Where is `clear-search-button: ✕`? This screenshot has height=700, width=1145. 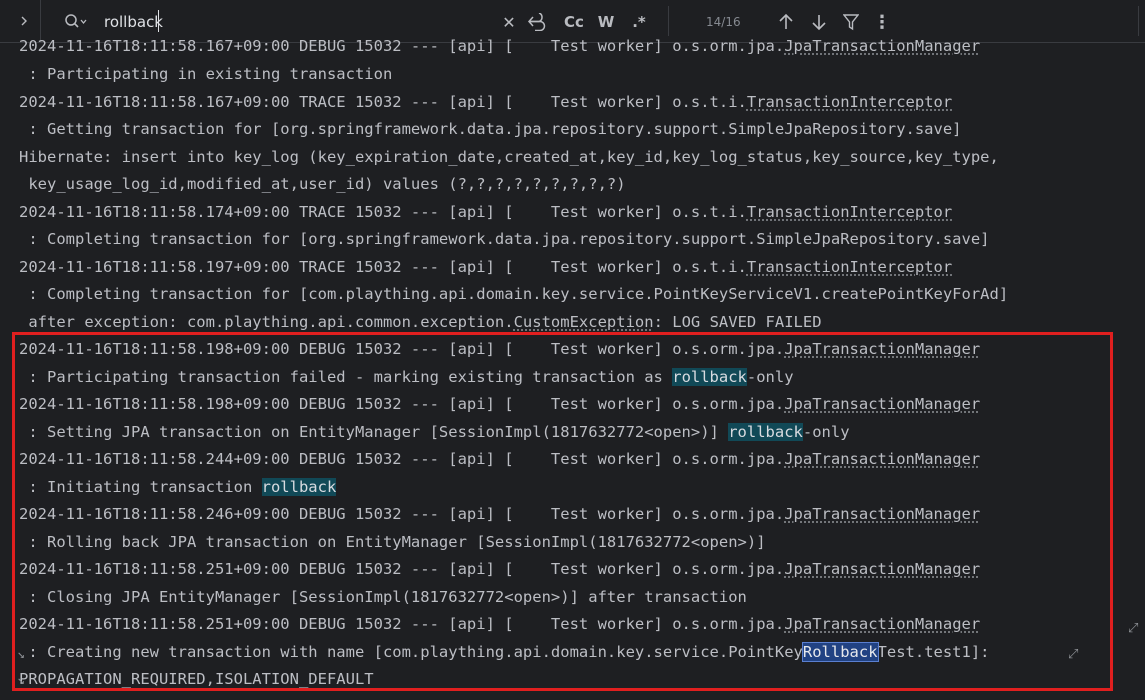
clear-search-button: ✕ is located at coordinates (509, 22).